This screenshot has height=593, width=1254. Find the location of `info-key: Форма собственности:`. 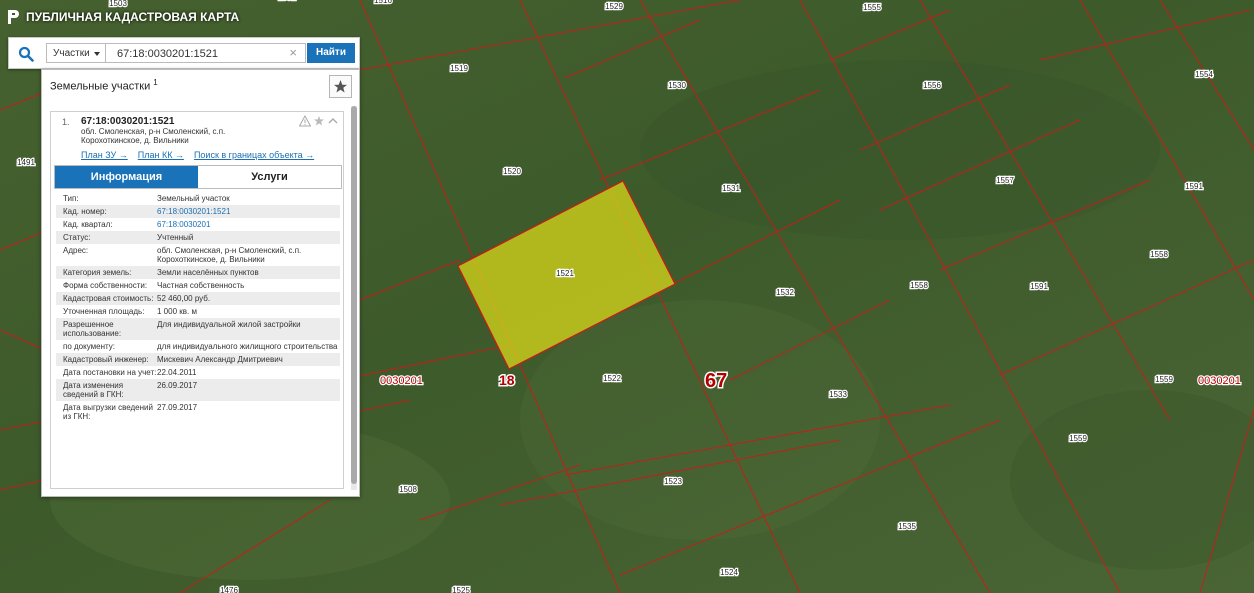

info-key: Форма собственности: is located at coordinates (105, 285).